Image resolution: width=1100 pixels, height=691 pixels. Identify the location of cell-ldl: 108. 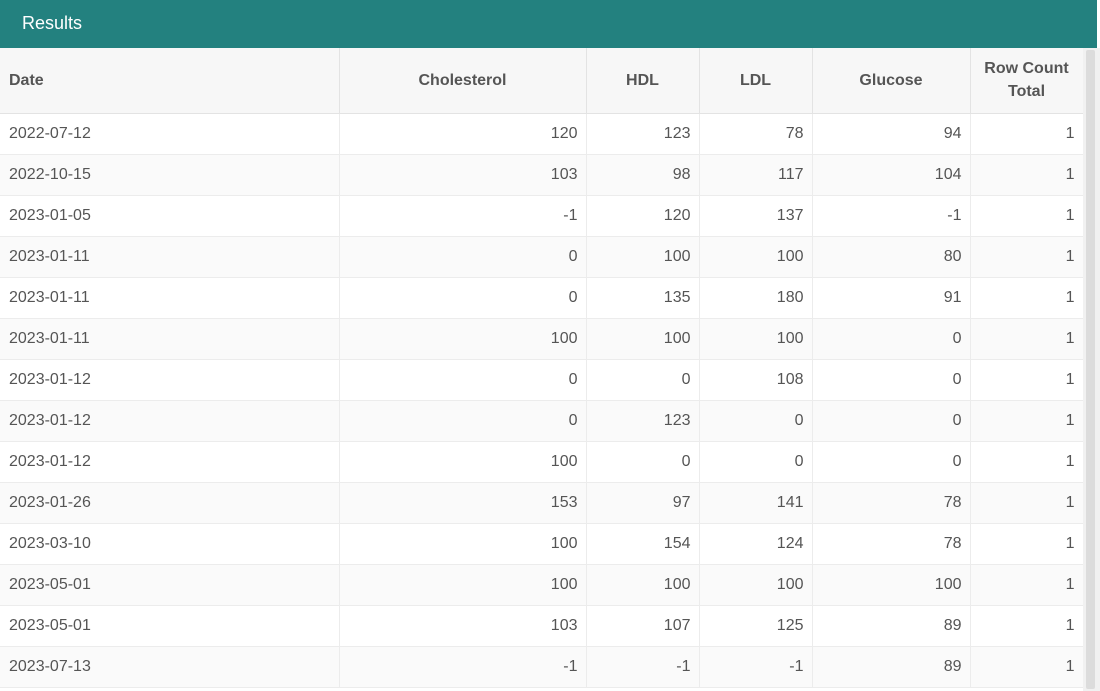
(756, 380).